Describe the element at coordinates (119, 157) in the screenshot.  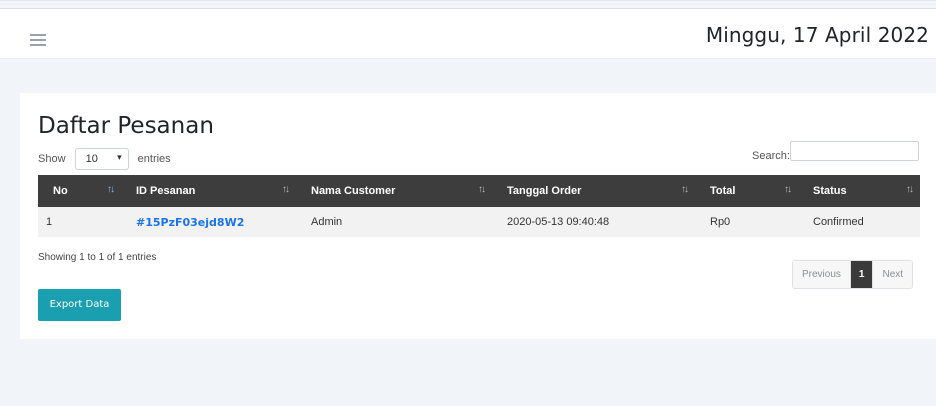
I see `chevron-updown-icon: ▾` at that location.